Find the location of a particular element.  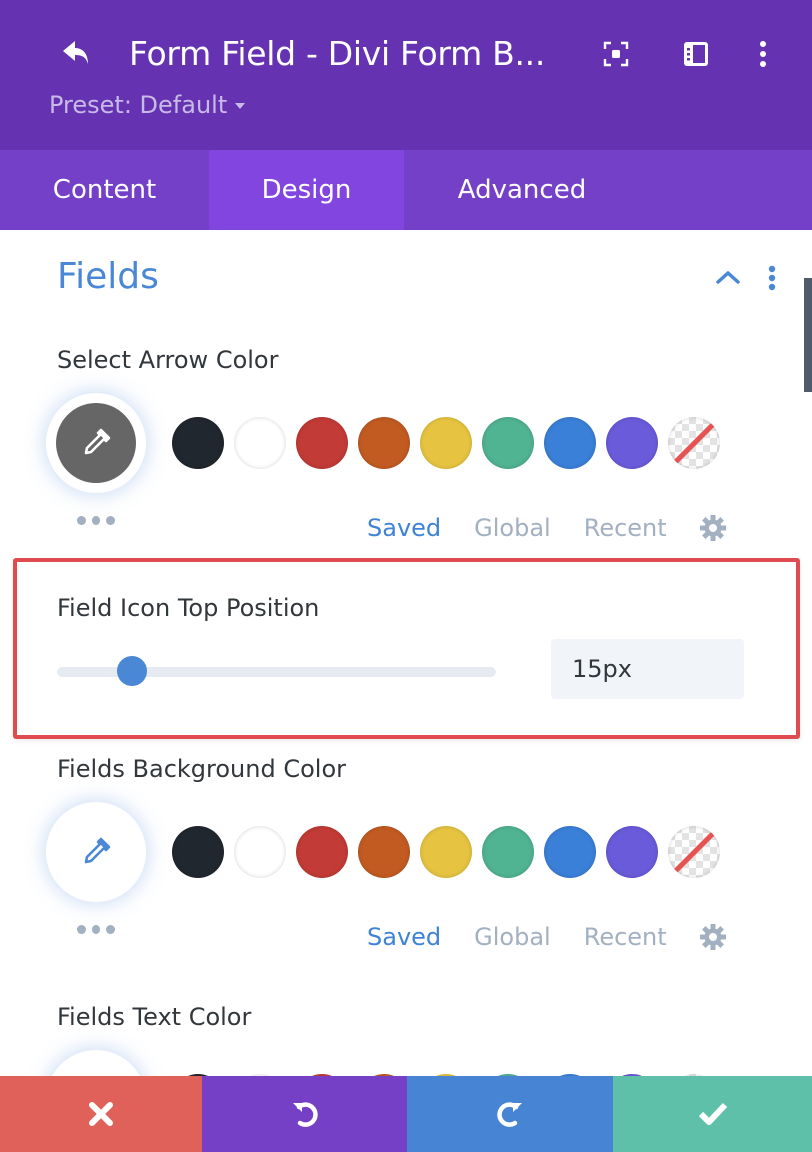

undo-button is located at coordinates (304, 1114).